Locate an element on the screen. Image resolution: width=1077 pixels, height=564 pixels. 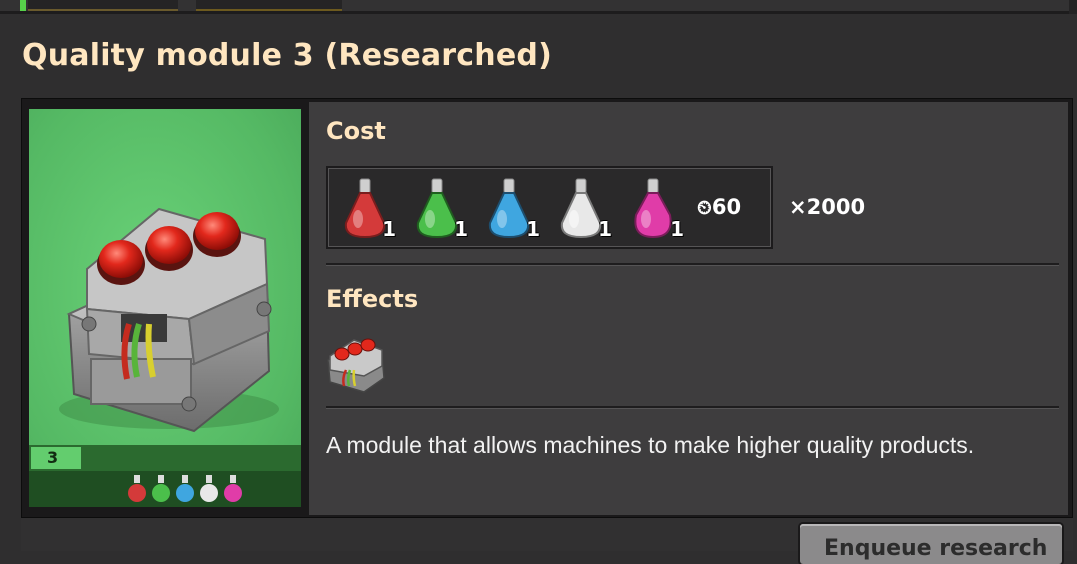
chemical-science-pack-icon: 1 is located at coordinates (509, 210).